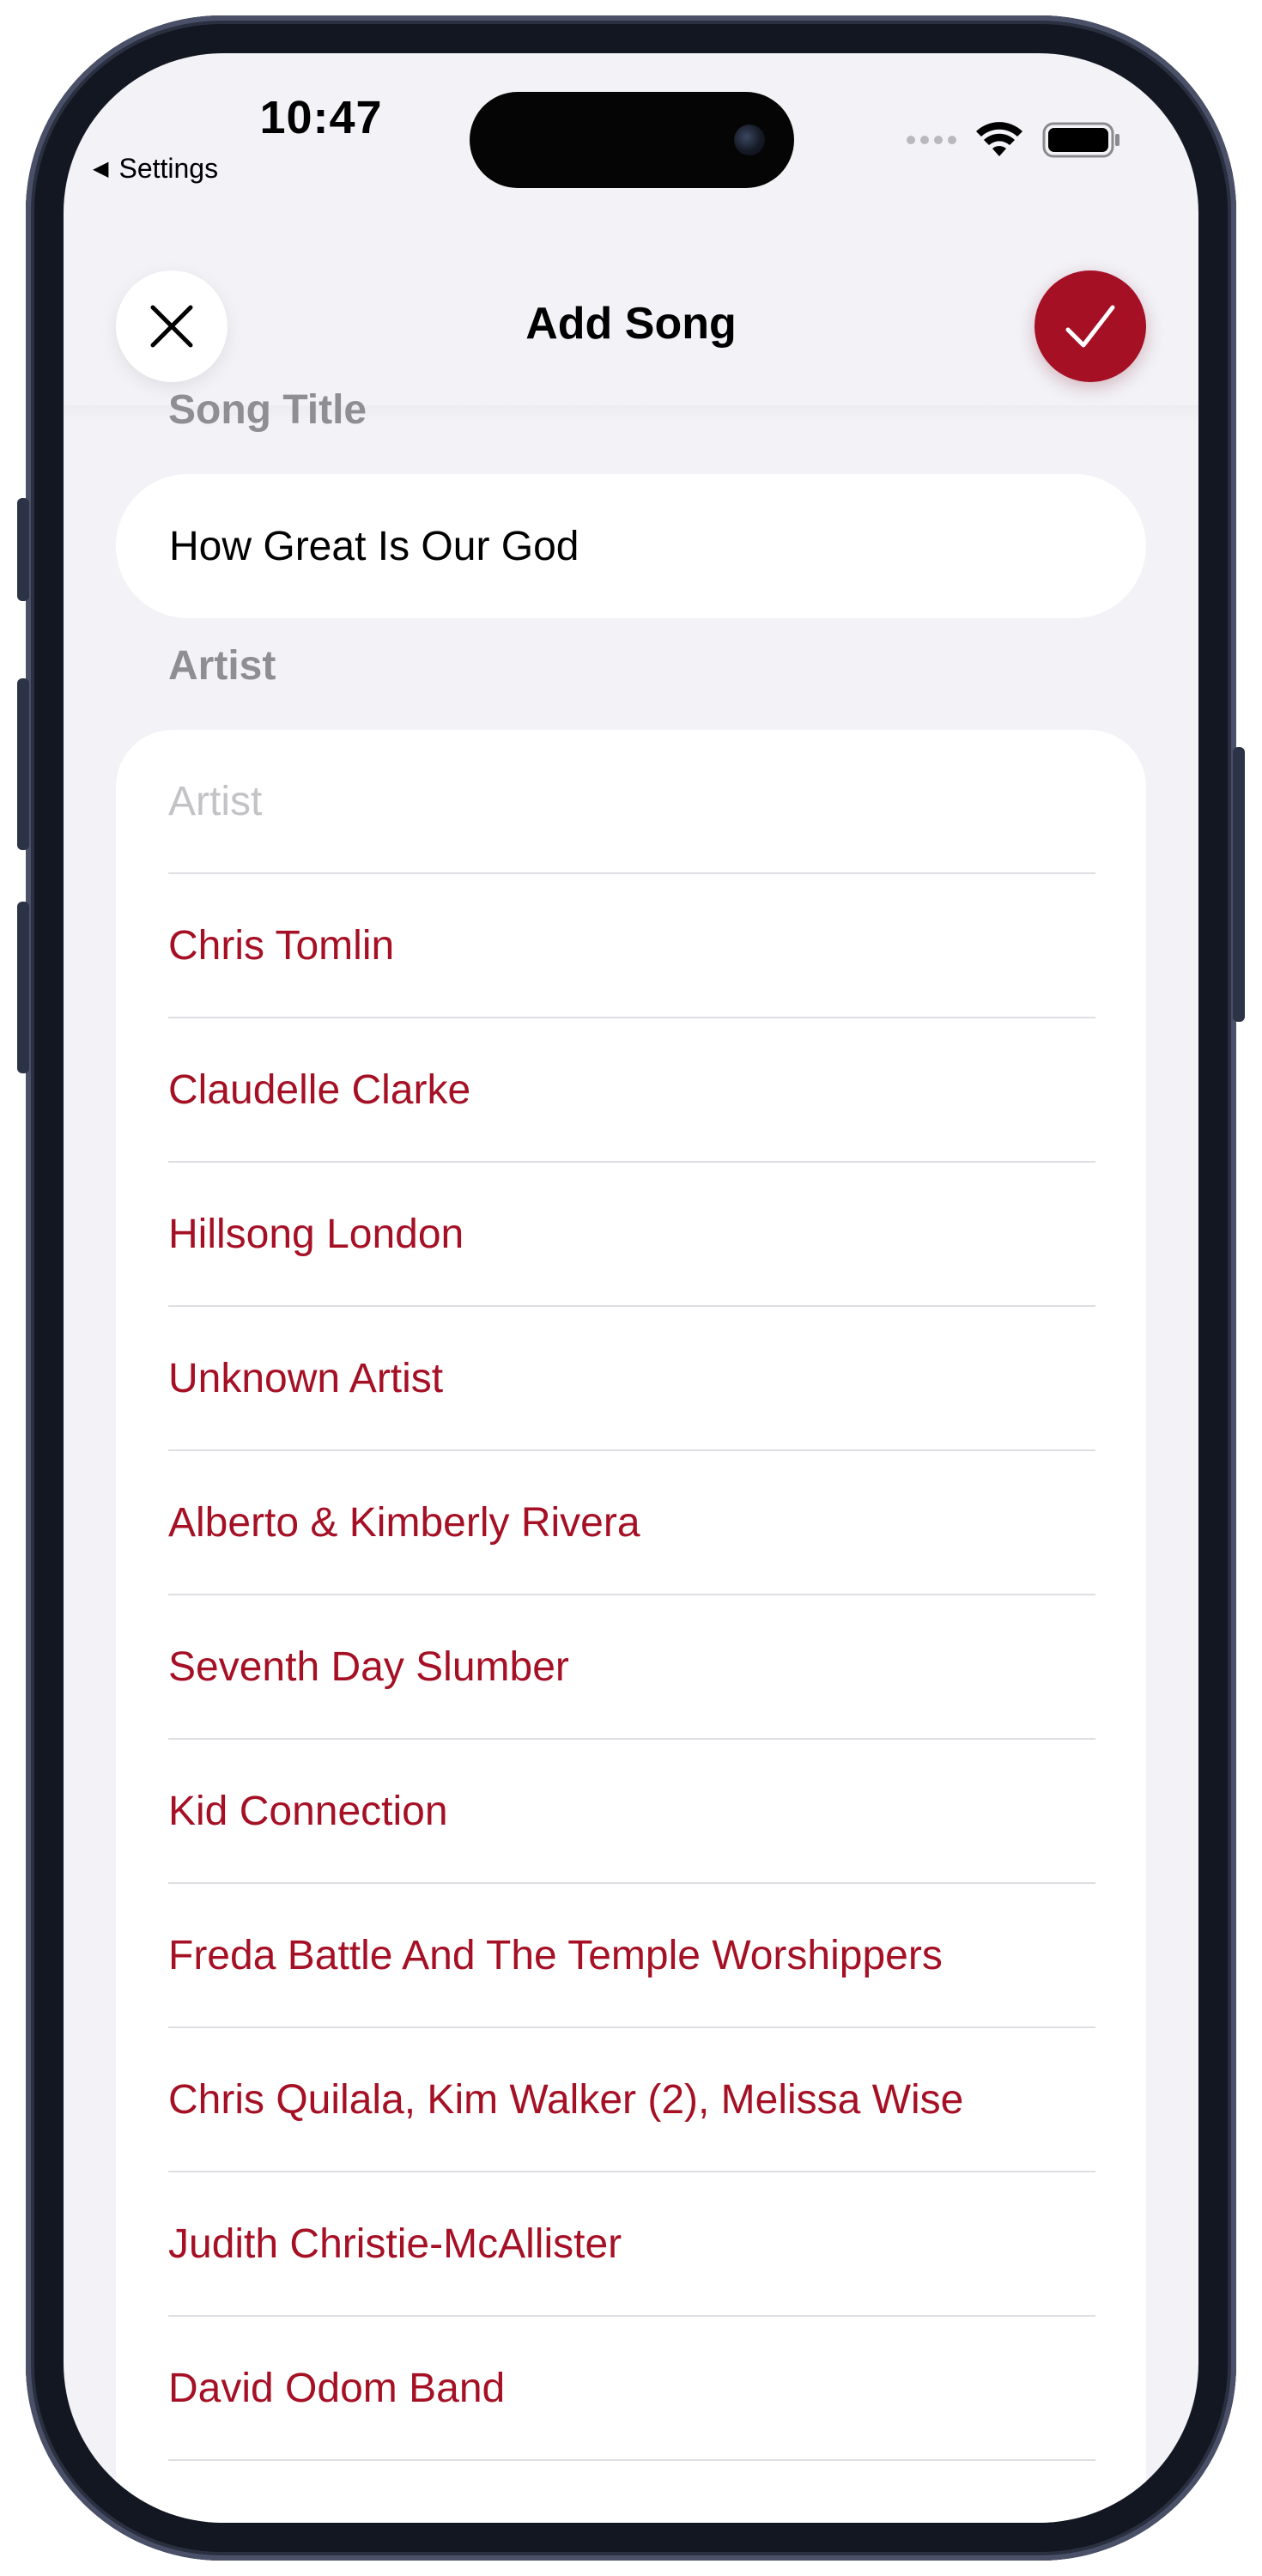 The width and height of the screenshot is (1262, 2576). I want to click on artist-suggestion-item: Claudelle Clarke, so click(631, 1090).